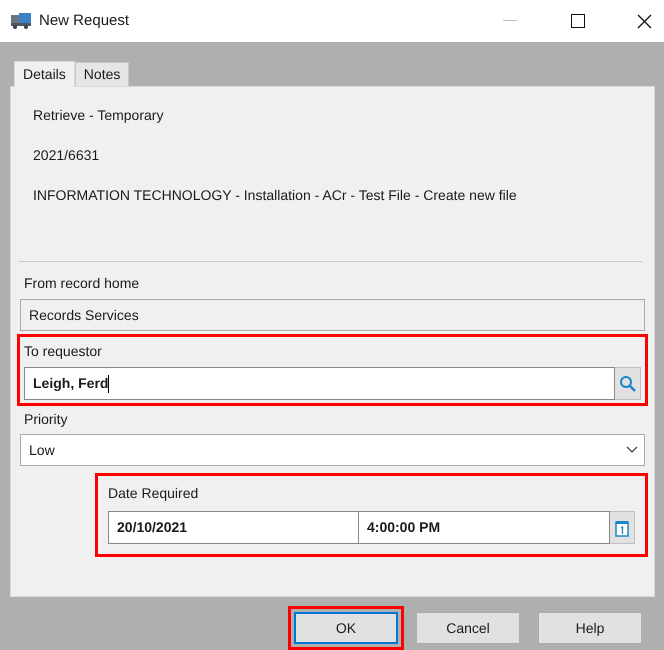  Describe the element at coordinates (21, 21) in the screenshot. I see `truck-icon` at that location.